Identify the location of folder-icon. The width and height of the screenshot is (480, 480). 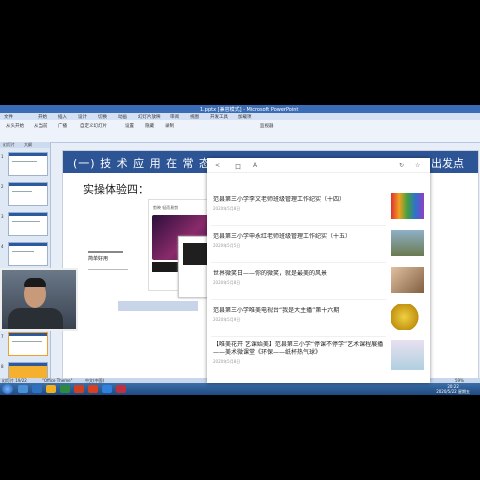
(51, 389).